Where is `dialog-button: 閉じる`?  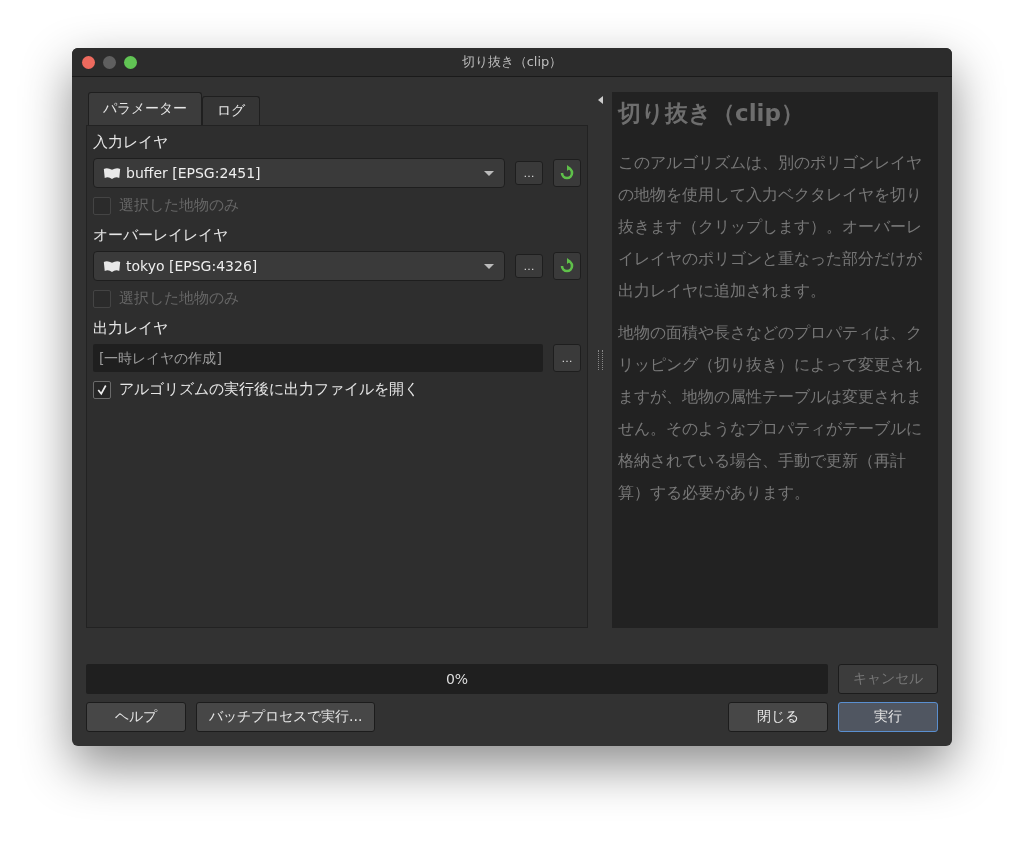 dialog-button: 閉じる is located at coordinates (778, 717).